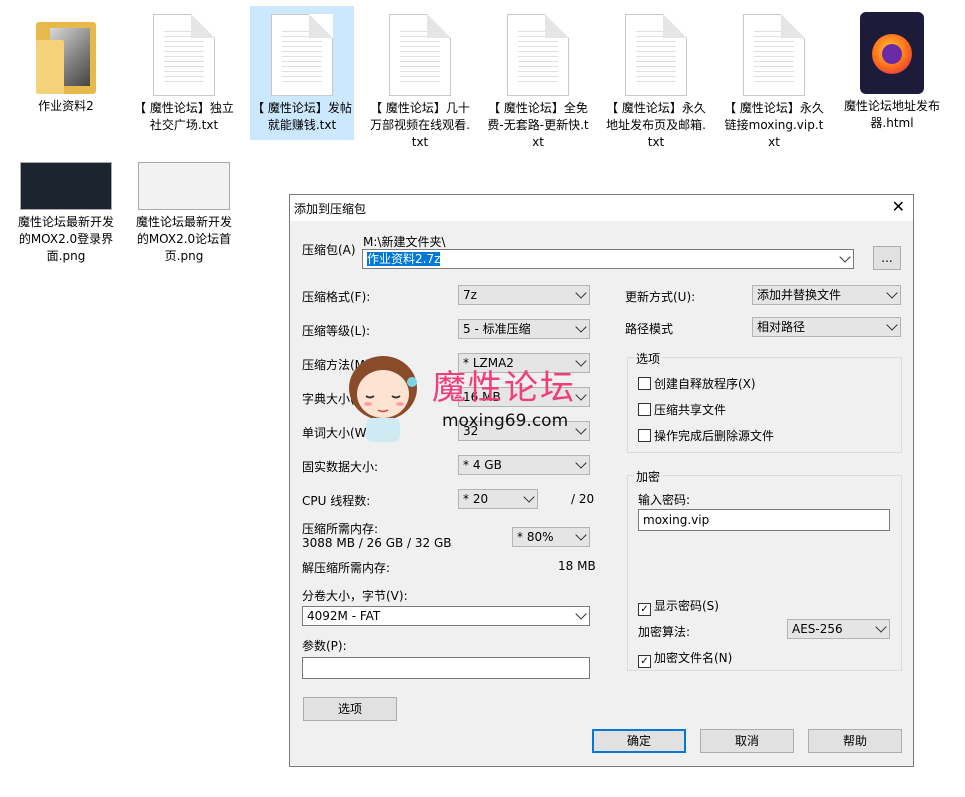 This screenshot has height=797, width=965. I want to click on memory-usage-select: * 80%, so click(551, 537).